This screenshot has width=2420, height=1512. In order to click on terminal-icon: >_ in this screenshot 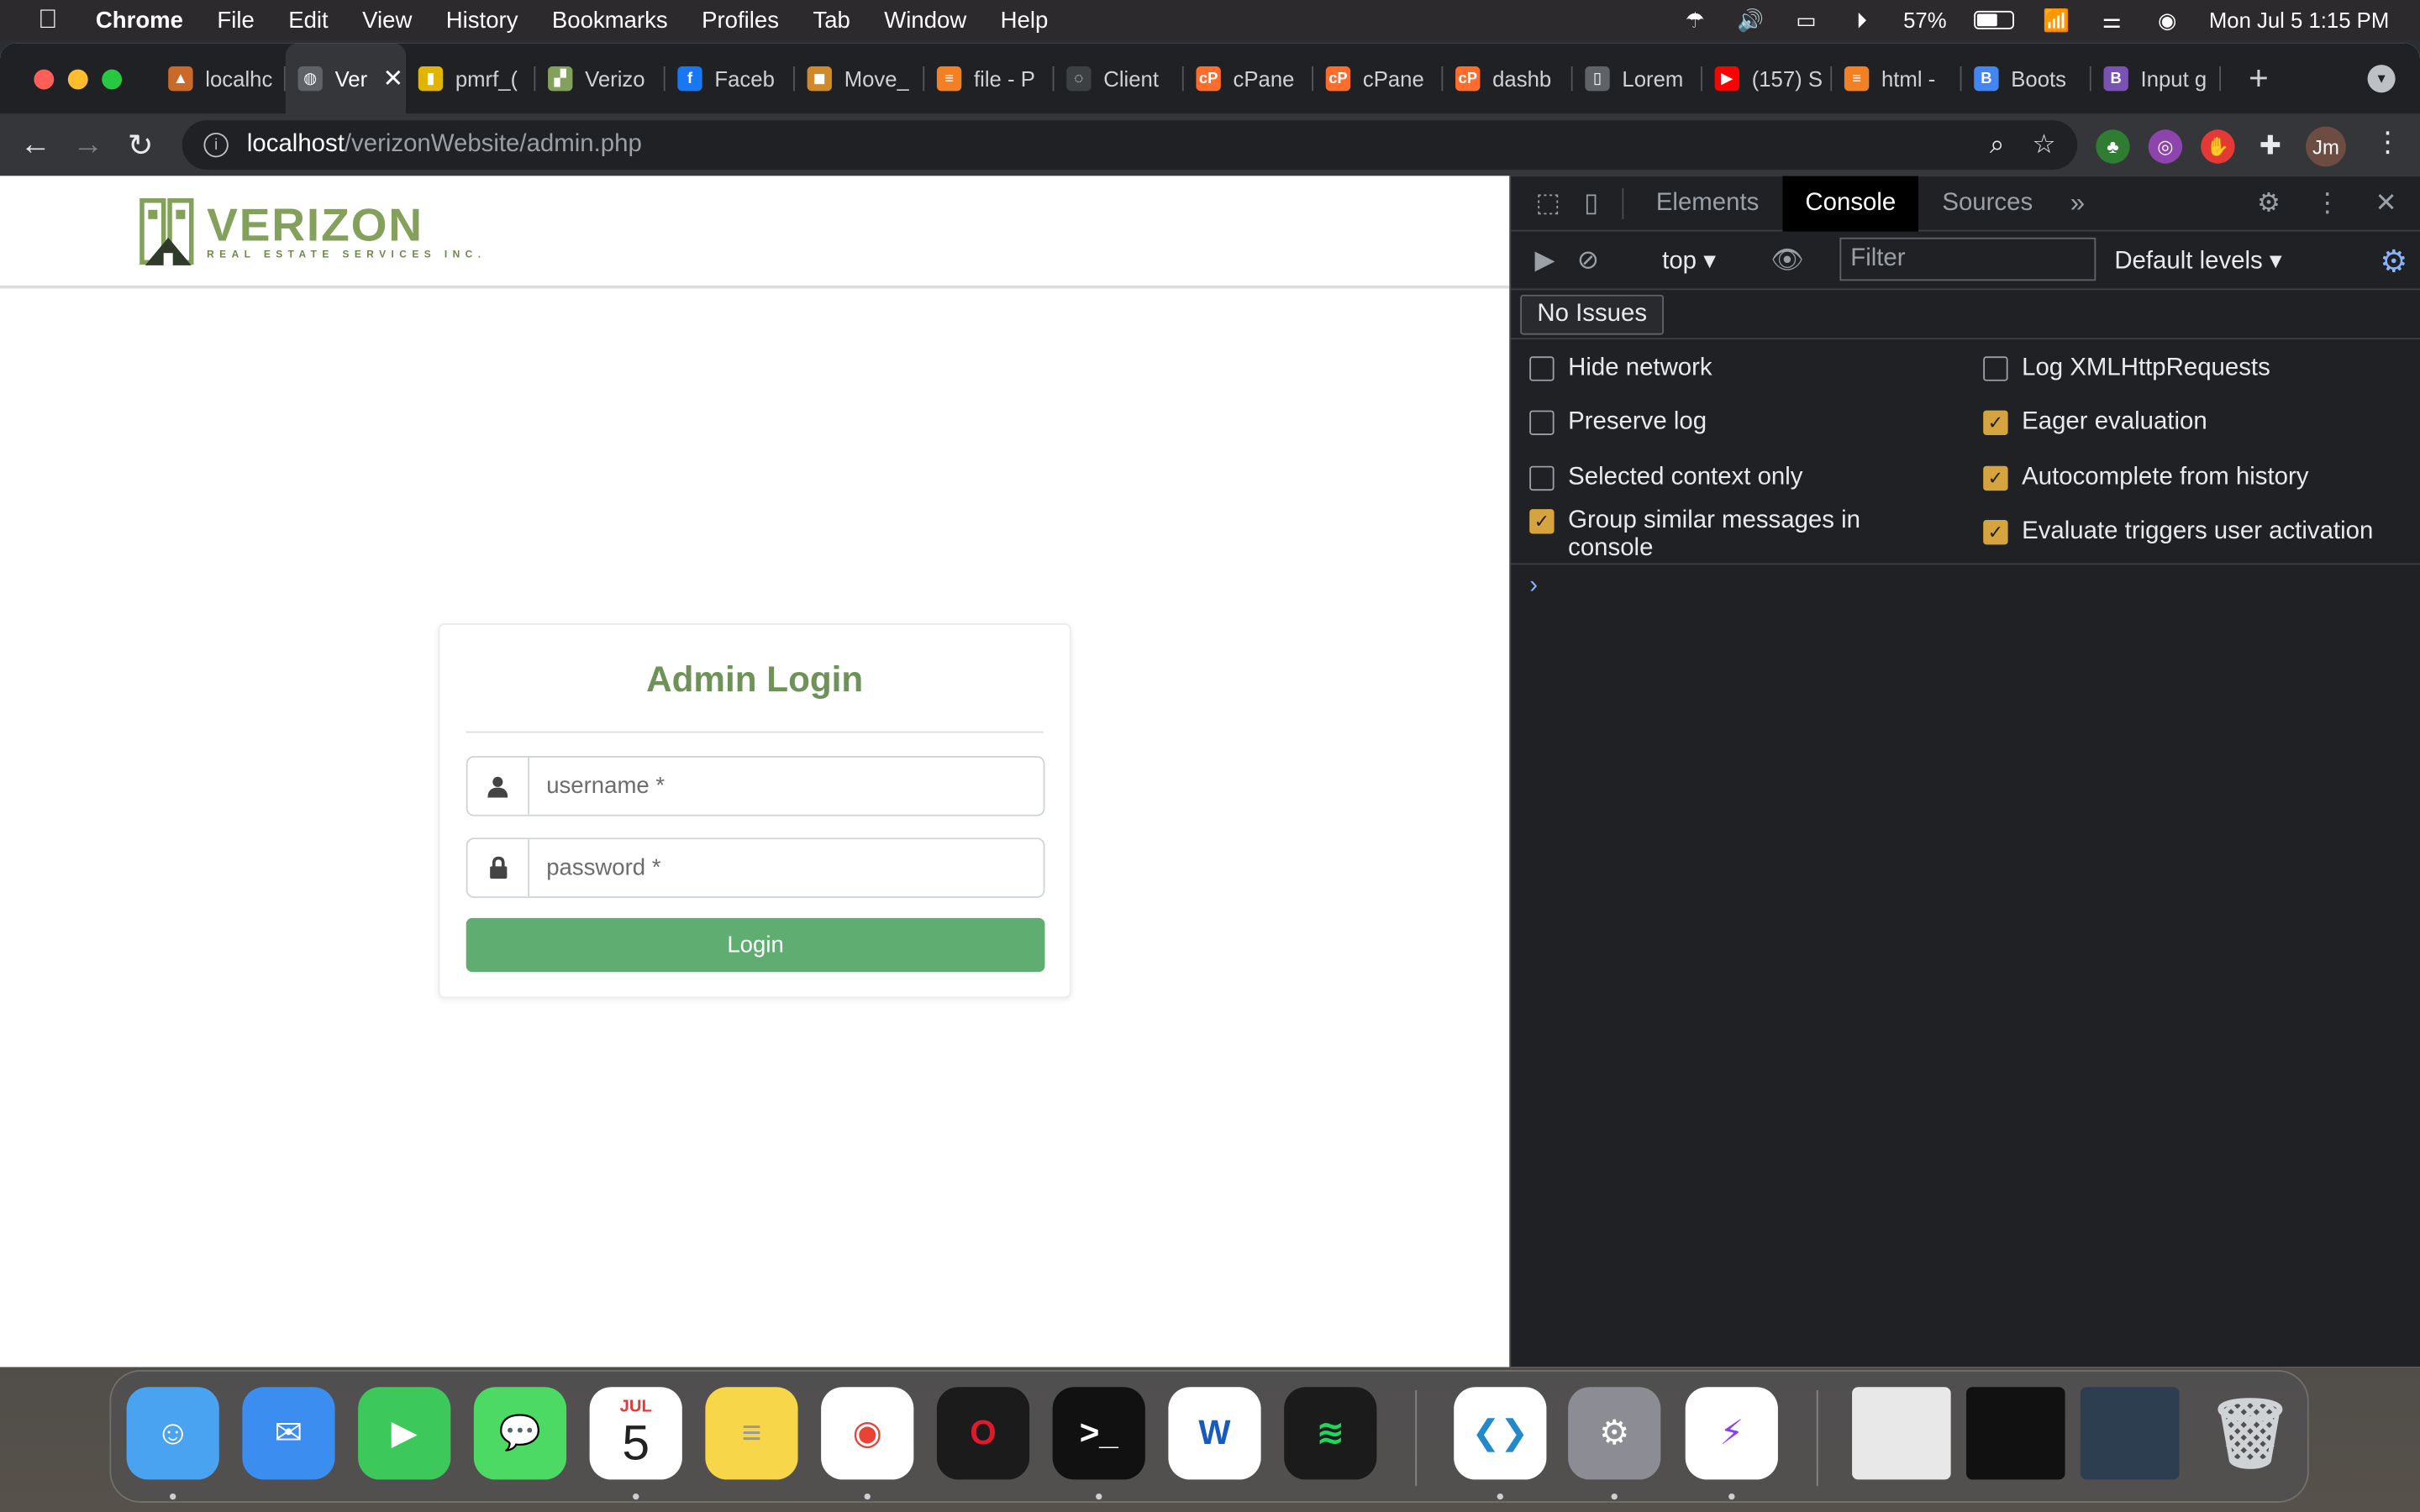, I will do `click(1098, 1433)`.